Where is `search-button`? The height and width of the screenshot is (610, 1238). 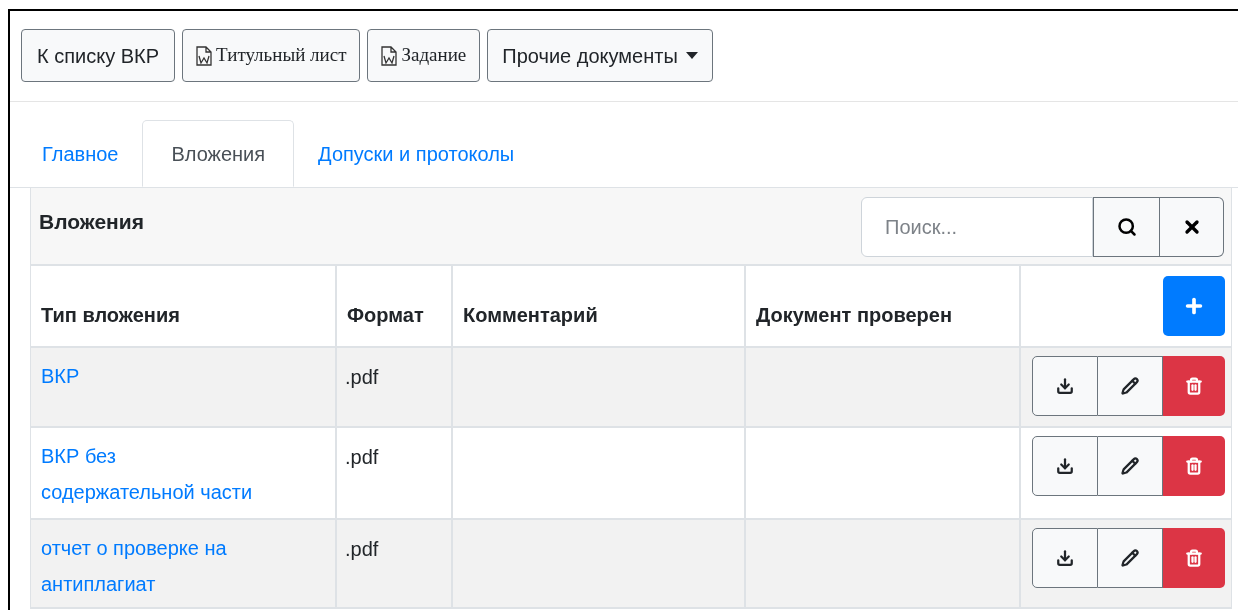 search-button is located at coordinates (1126, 227).